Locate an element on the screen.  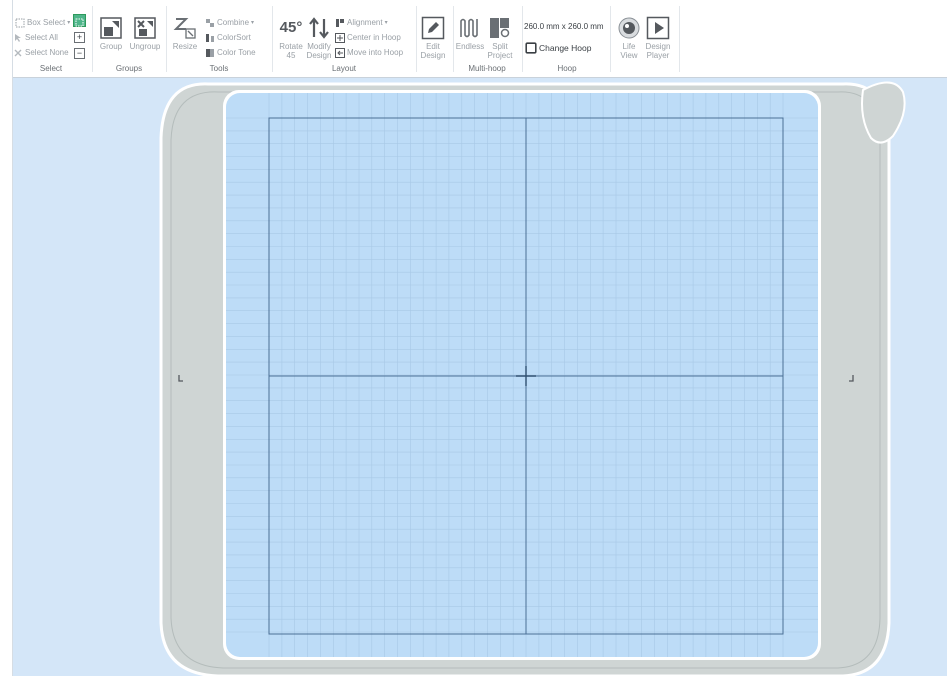
endless-button: Endless is located at coordinates (470, 33).